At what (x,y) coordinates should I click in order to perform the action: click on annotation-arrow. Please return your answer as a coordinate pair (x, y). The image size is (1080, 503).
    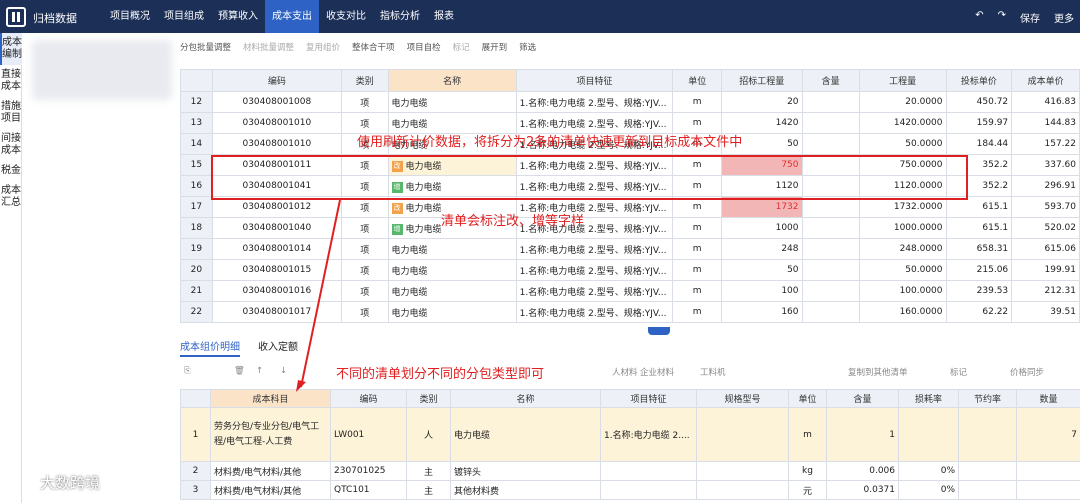
    Looking at the image, I should click on (318, 295).